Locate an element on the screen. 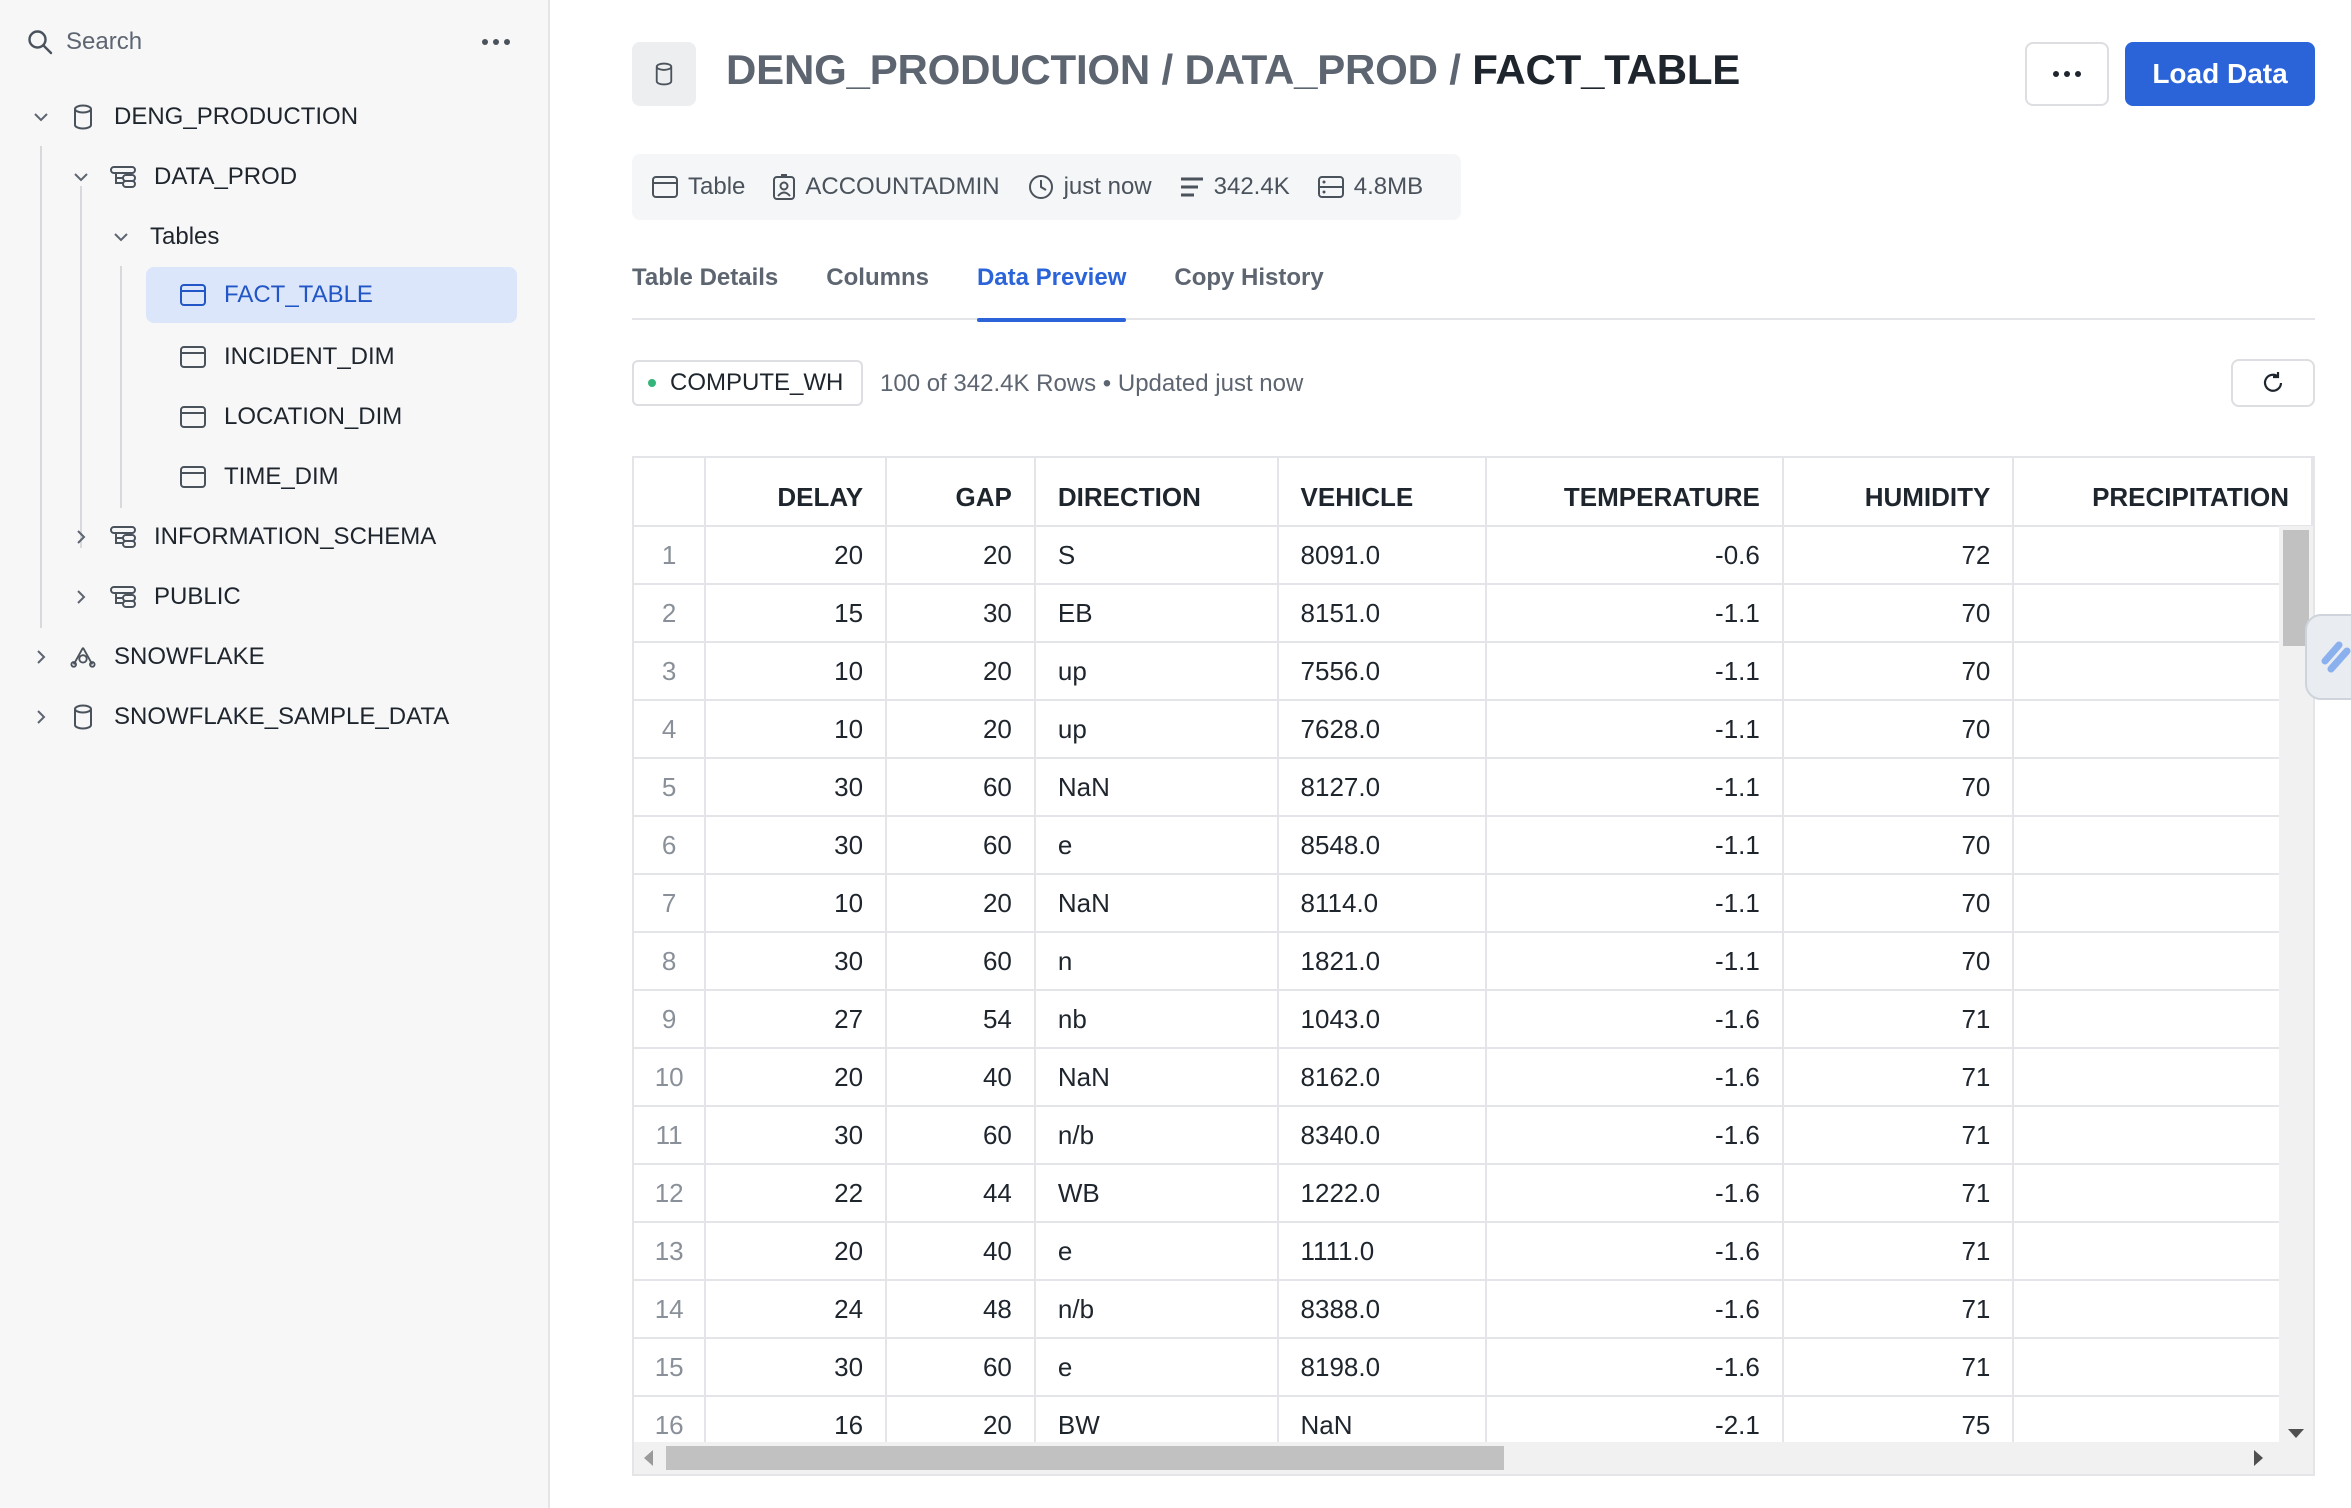 This screenshot has width=2351, height=1508. table-cell: 8127.0 is located at coordinates (1382, 787).